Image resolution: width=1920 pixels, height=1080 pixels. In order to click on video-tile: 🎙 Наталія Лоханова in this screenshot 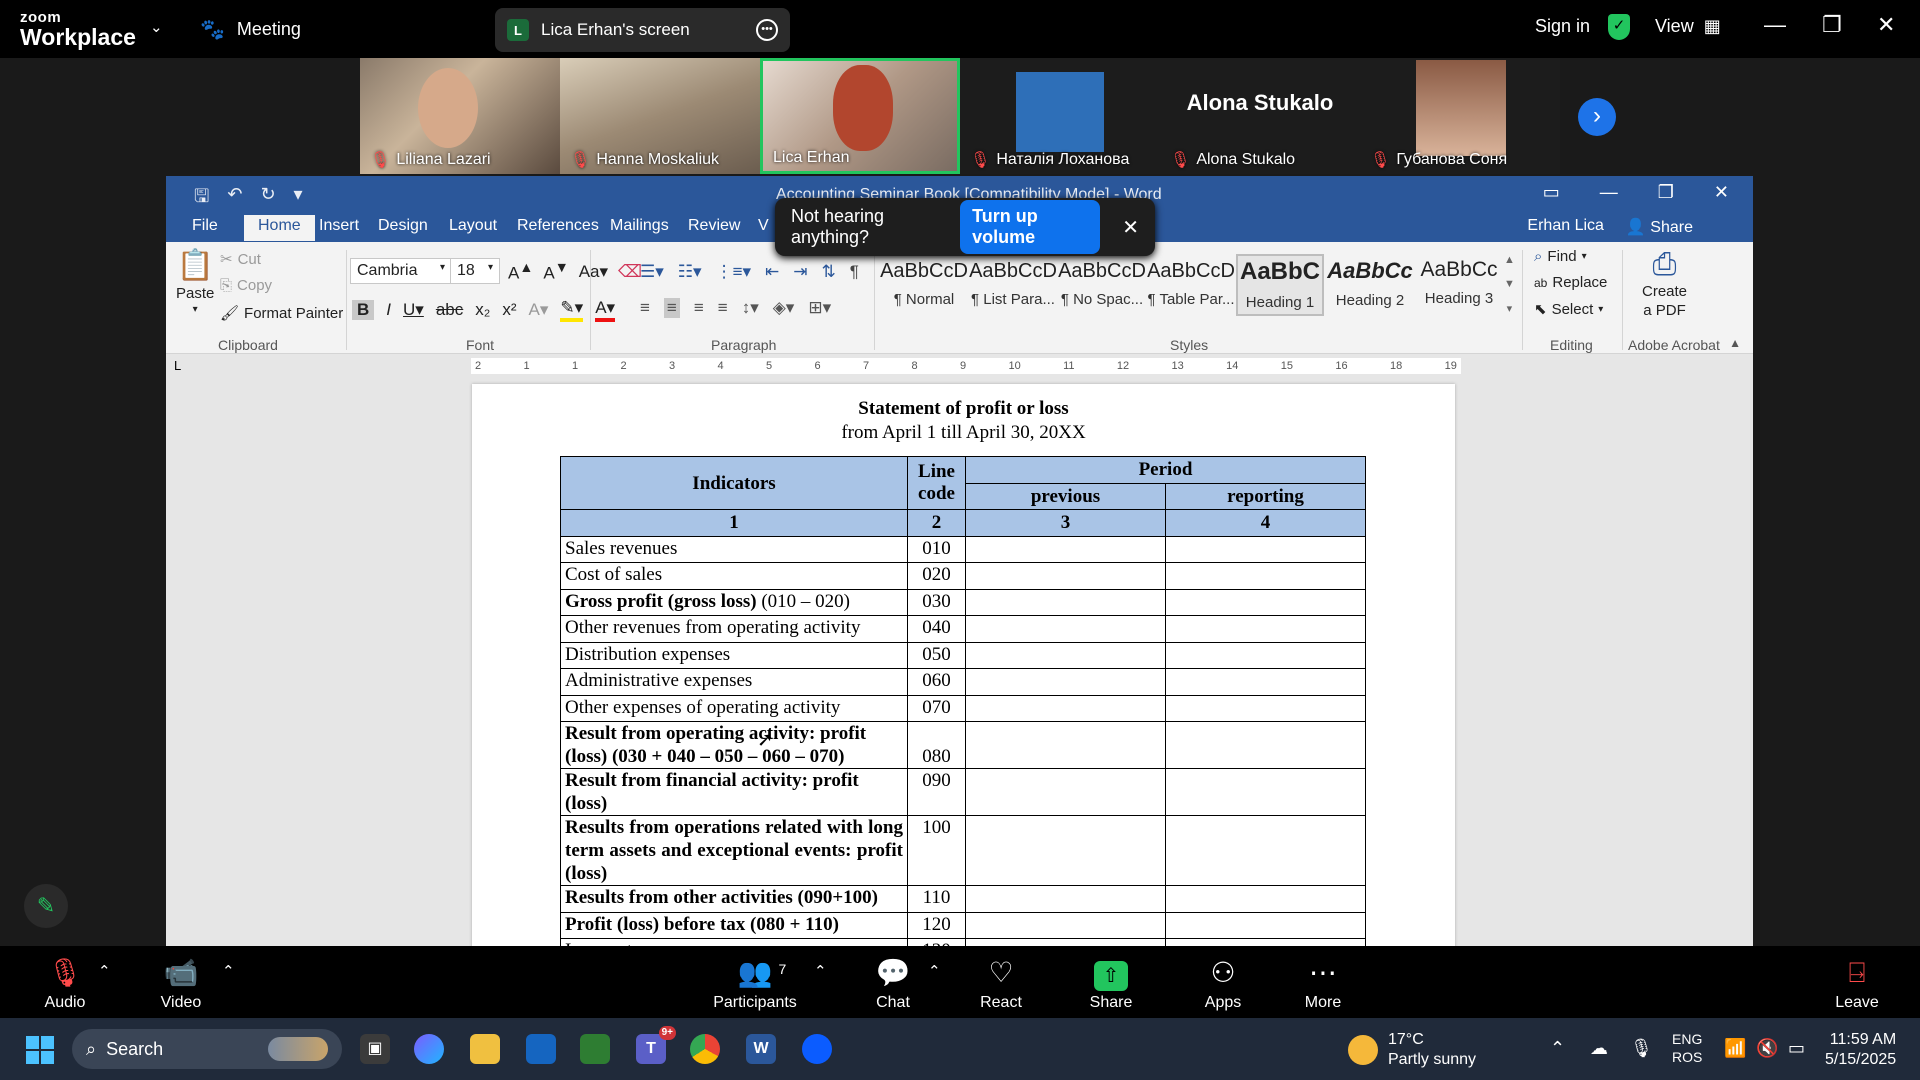, I will do `click(1060, 116)`.